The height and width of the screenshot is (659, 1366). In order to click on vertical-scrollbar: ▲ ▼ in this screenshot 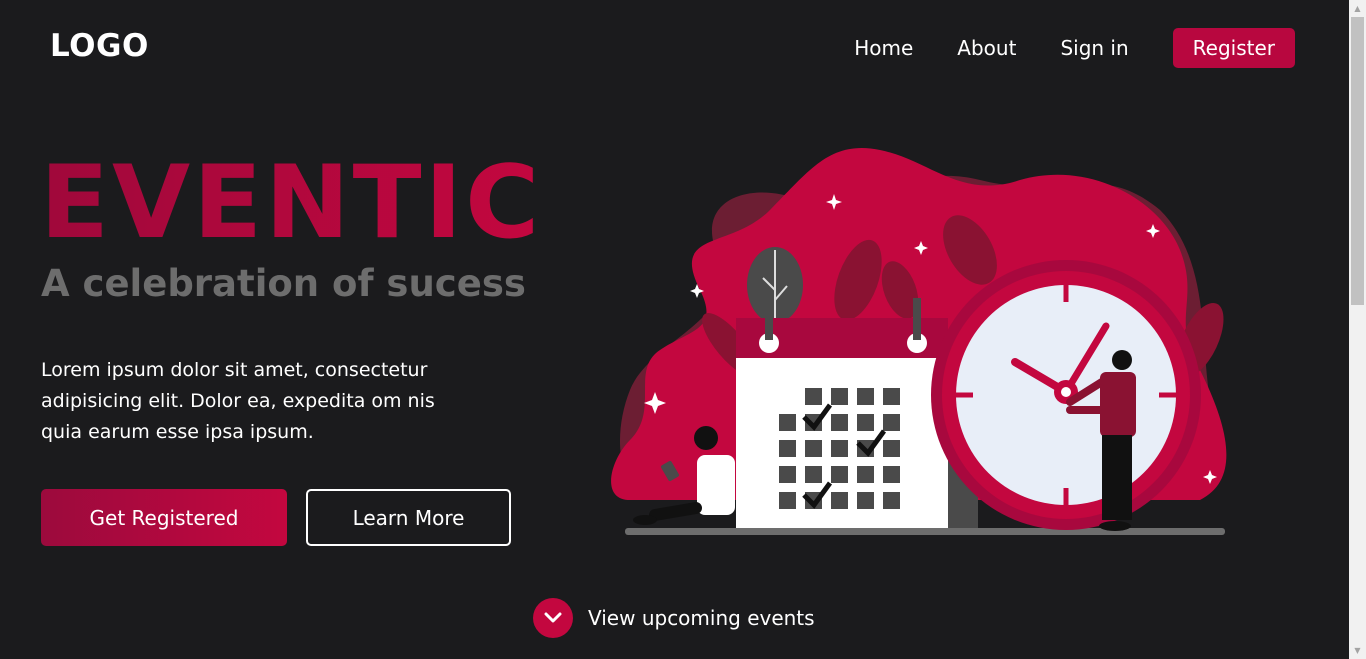, I will do `click(1357, 329)`.